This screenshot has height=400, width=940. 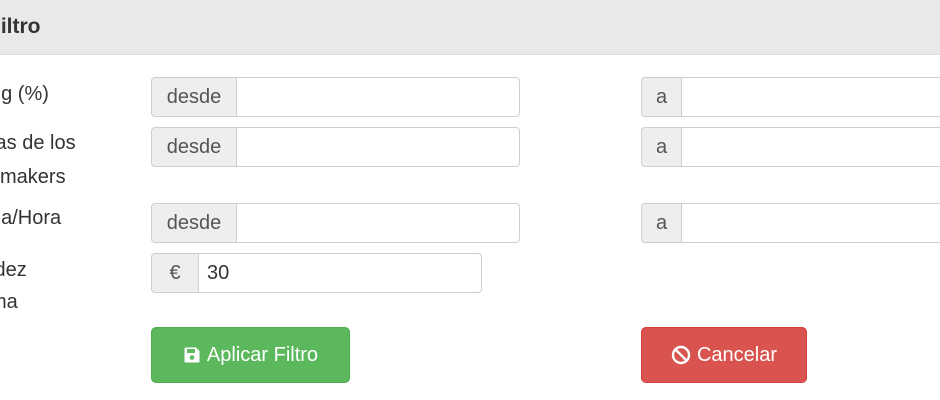 I want to click on cancel-label: Cancelar, so click(x=737, y=354).